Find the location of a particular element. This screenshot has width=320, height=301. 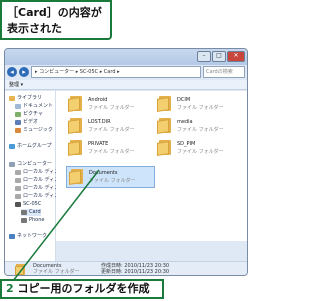

caption-line-1: ［Card］の内容が is located at coordinates (54, 12).